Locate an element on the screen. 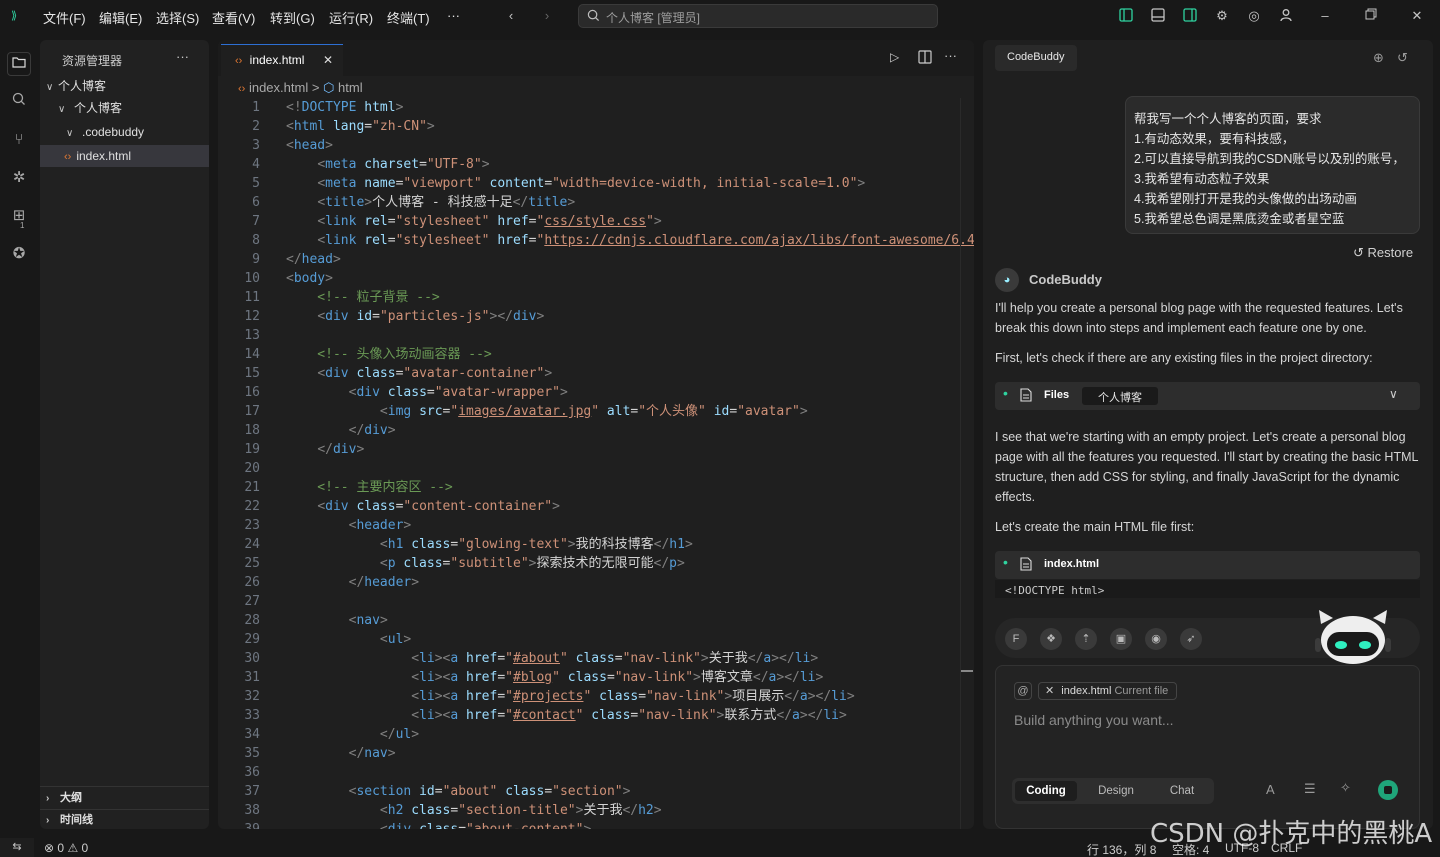 Image resolution: width=1440 pixels, height=857 pixels. code-line: 24 <h1 class="glowing-text">我的科技博客</h1> is located at coordinates (596, 544).